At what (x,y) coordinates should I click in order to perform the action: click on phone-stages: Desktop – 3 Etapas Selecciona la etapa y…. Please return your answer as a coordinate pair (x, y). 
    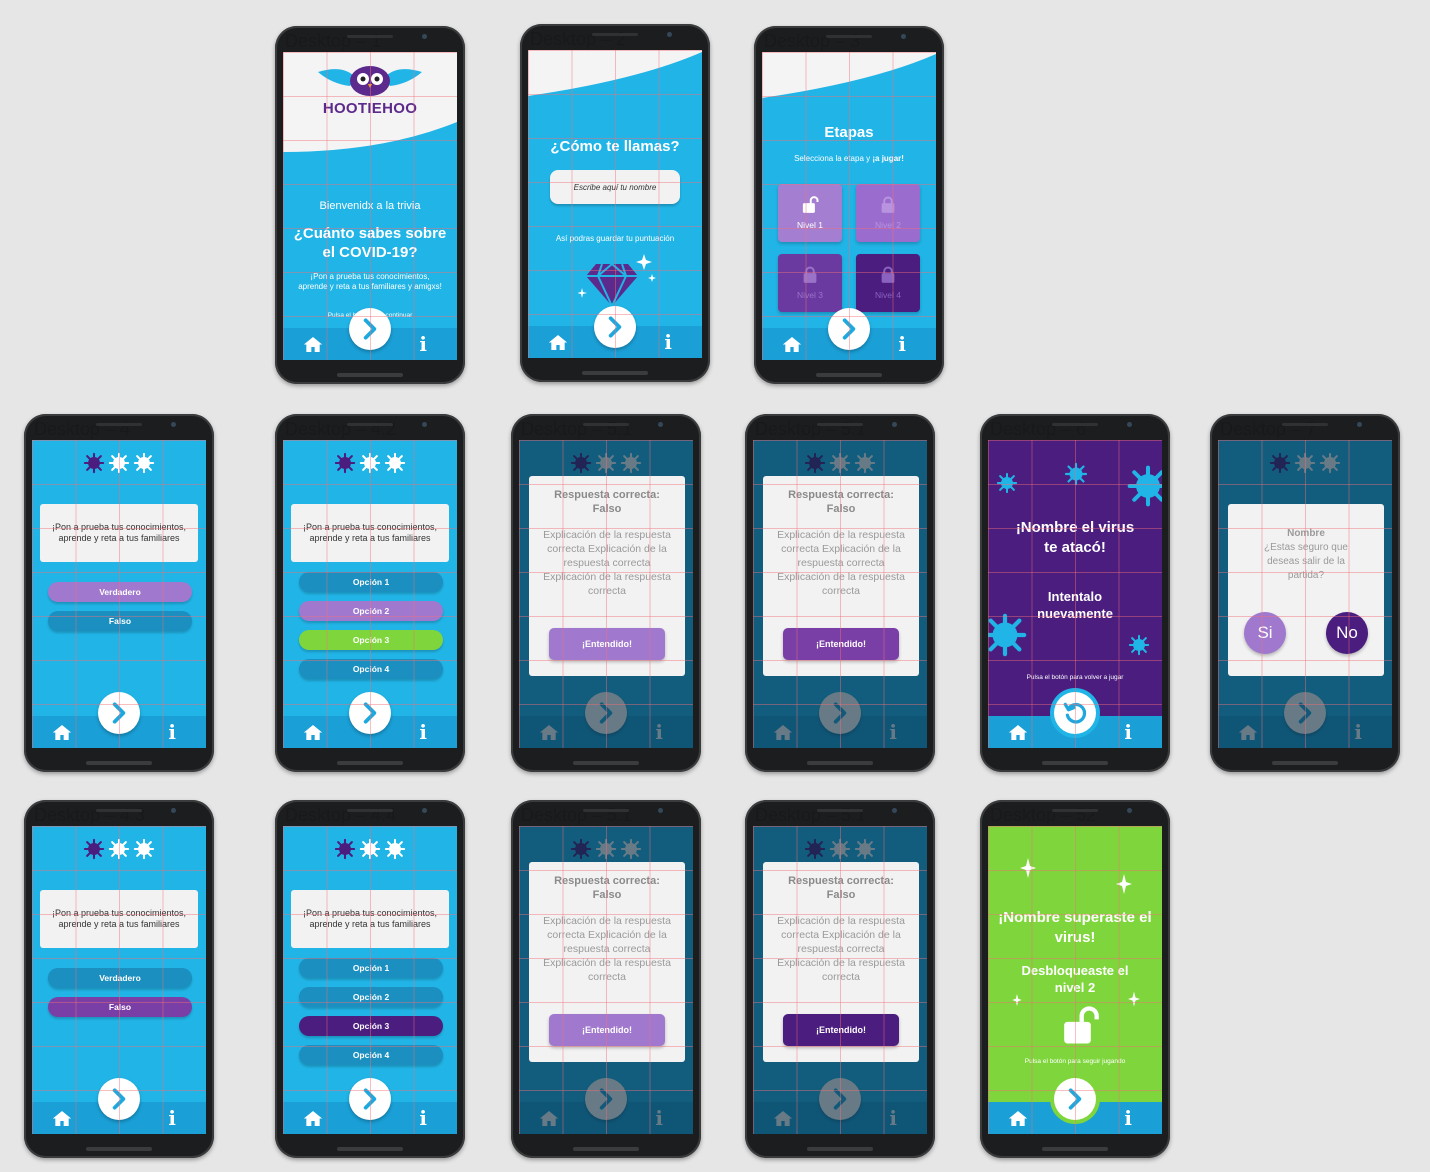
    Looking at the image, I should click on (849, 205).